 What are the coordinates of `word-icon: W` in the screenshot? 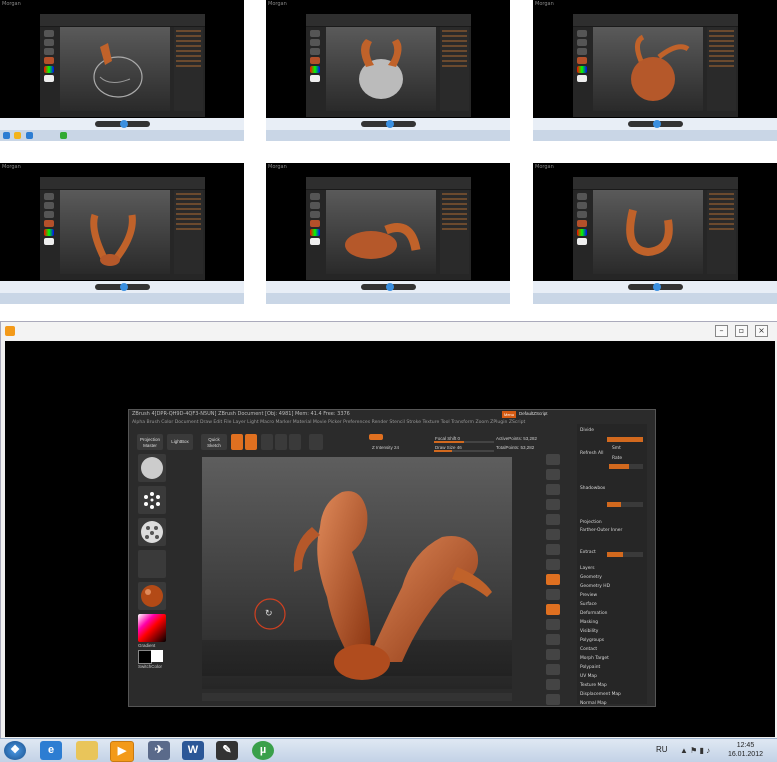 It's located at (193, 750).